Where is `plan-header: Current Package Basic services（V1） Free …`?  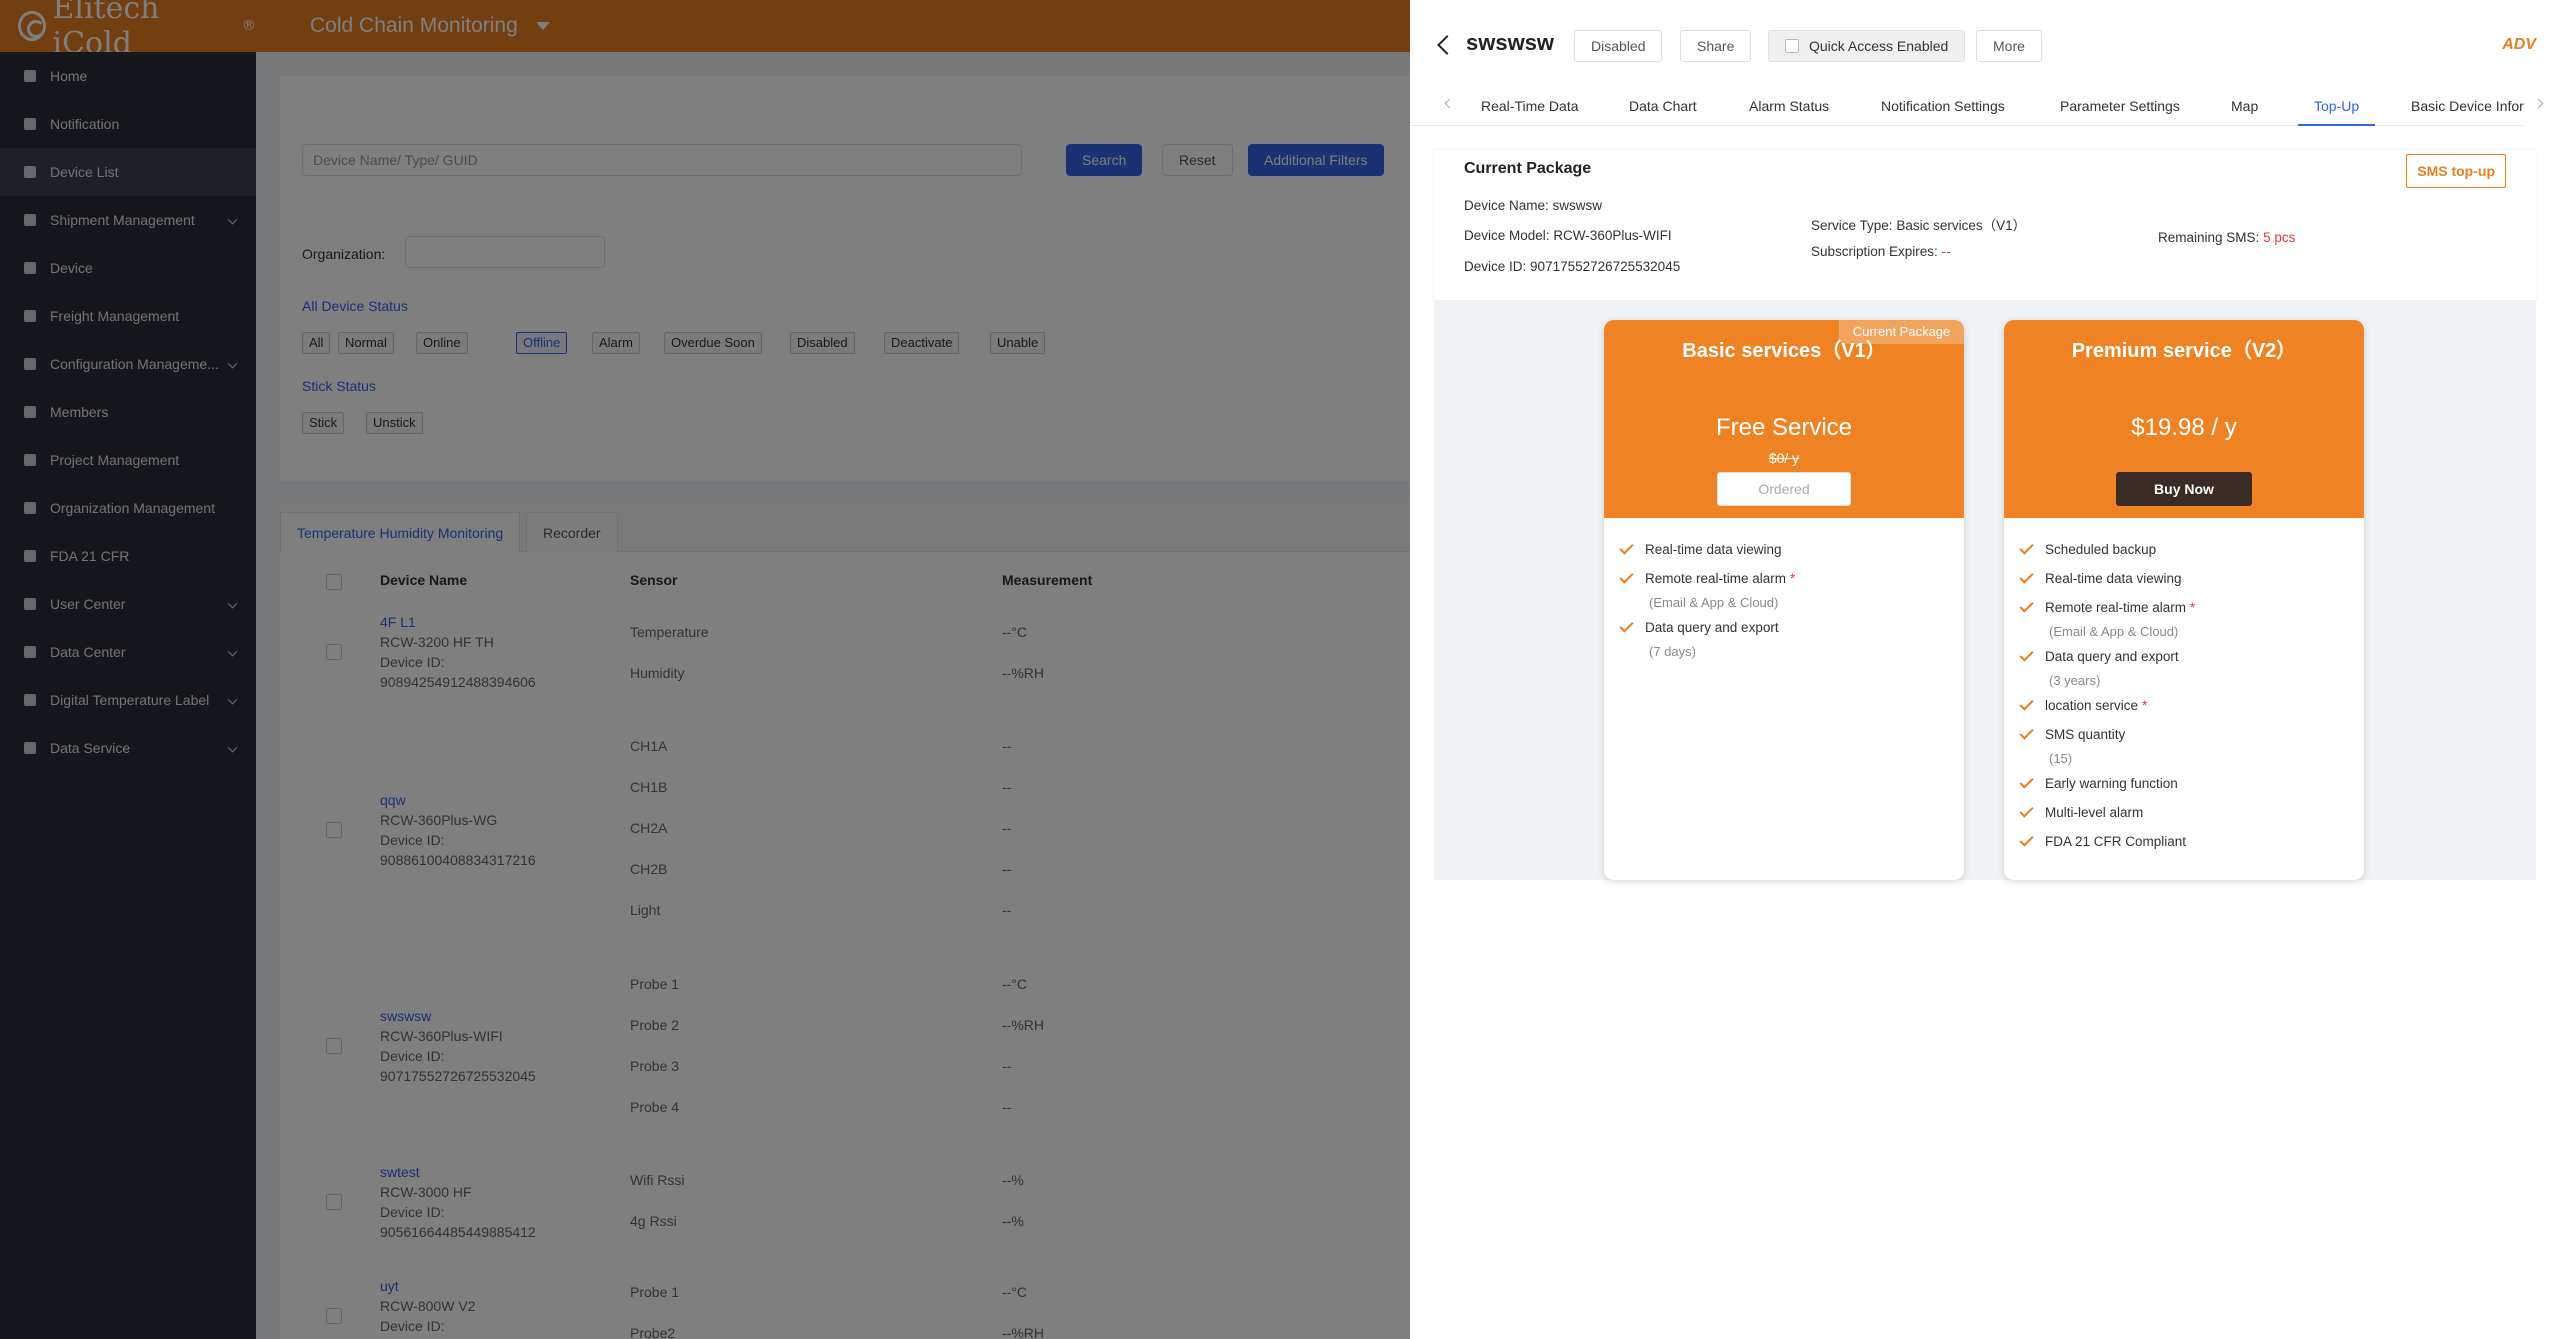 plan-header: Current Package Basic services（V1） Free … is located at coordinates (1784, 419).